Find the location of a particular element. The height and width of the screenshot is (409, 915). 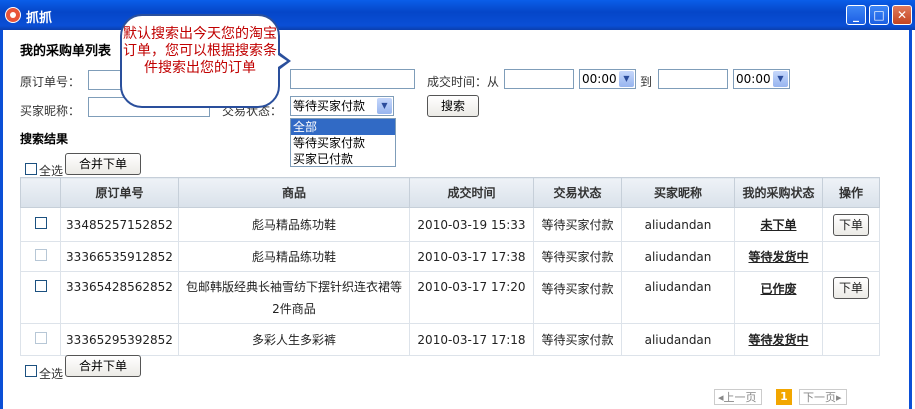

time-cell: 2010-03-19 15:33 is located at coordinates (471, 224).